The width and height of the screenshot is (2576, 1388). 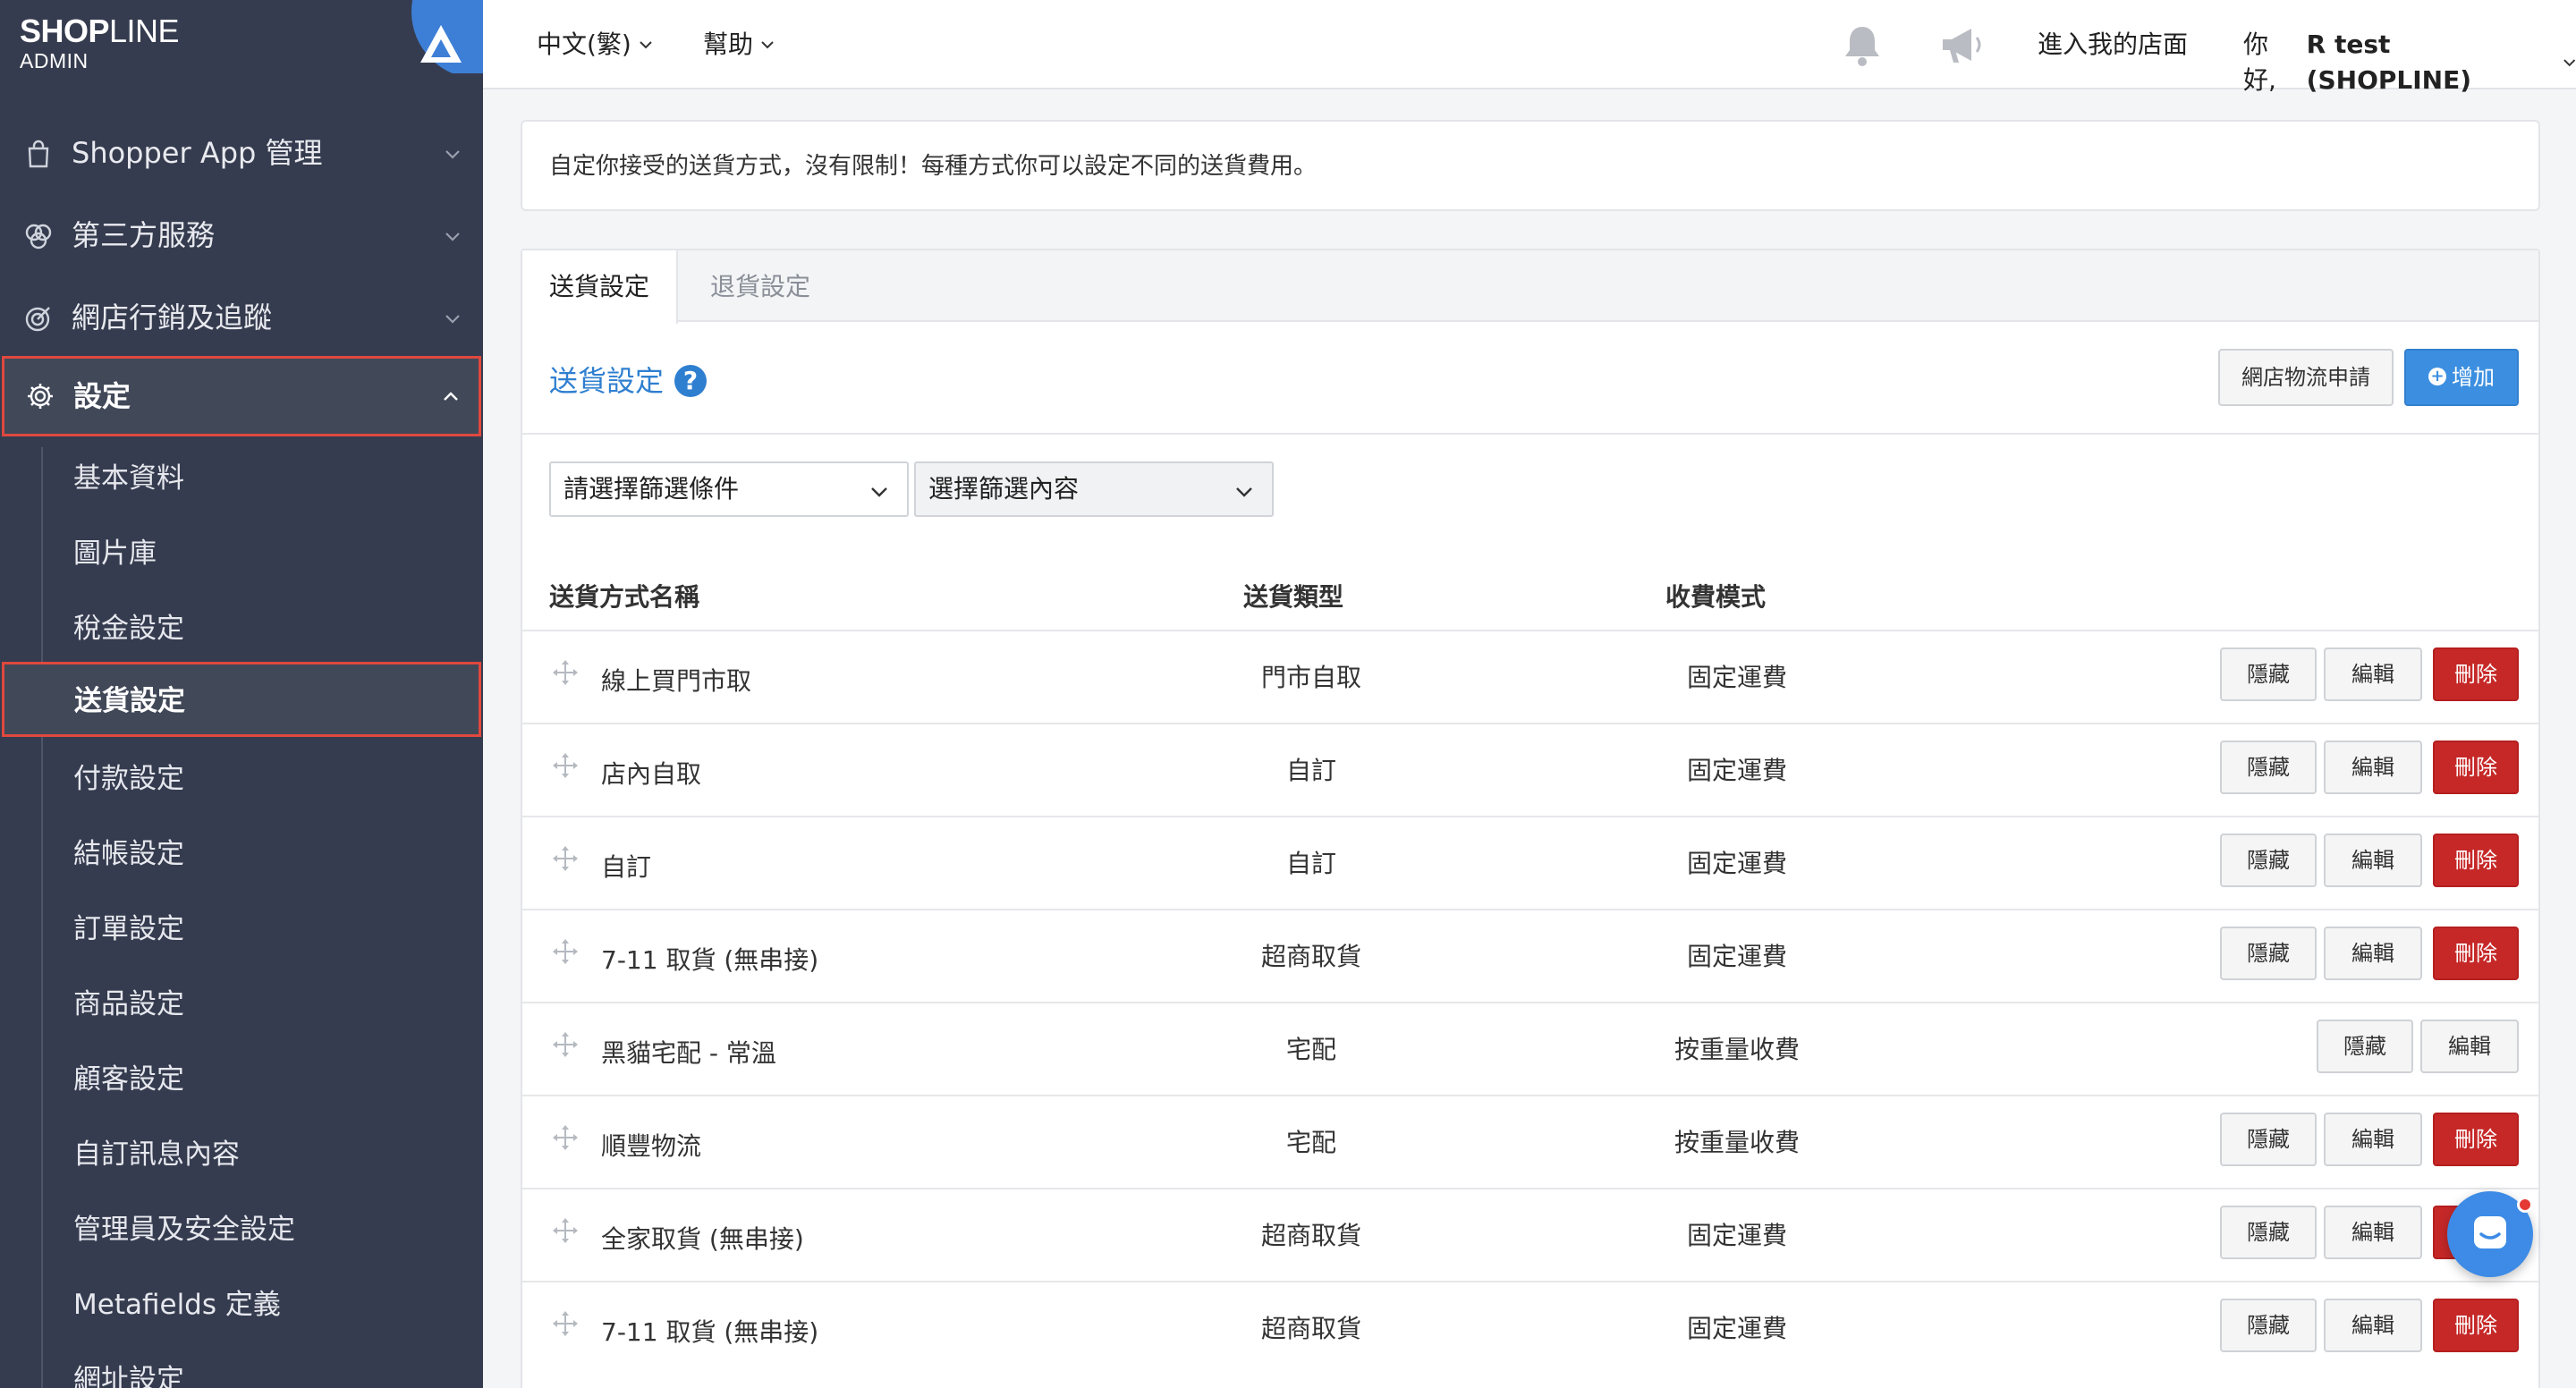 What do you see at coordinates (128, 854) in the screenshot?
I see `sidebar-subitem-label: 結帳設定` at bounding box center [128, 854].